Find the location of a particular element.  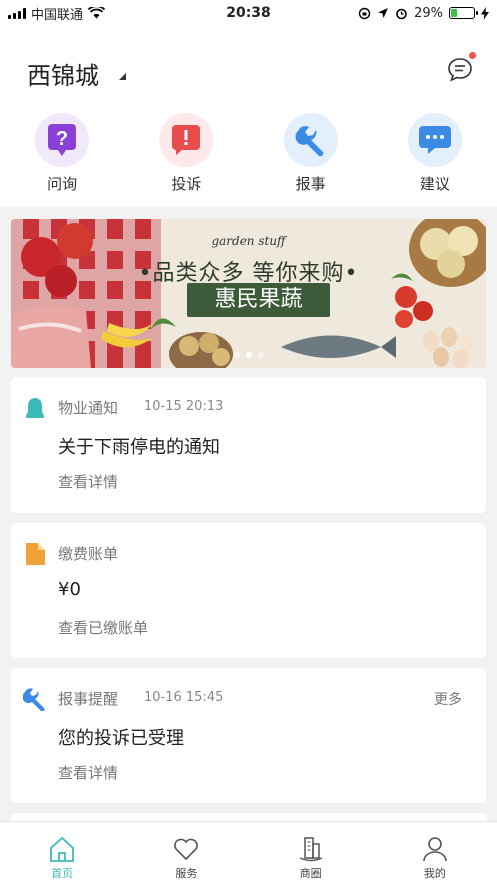

carrier-label: 中国联通 is located at coordinates (57, 15).